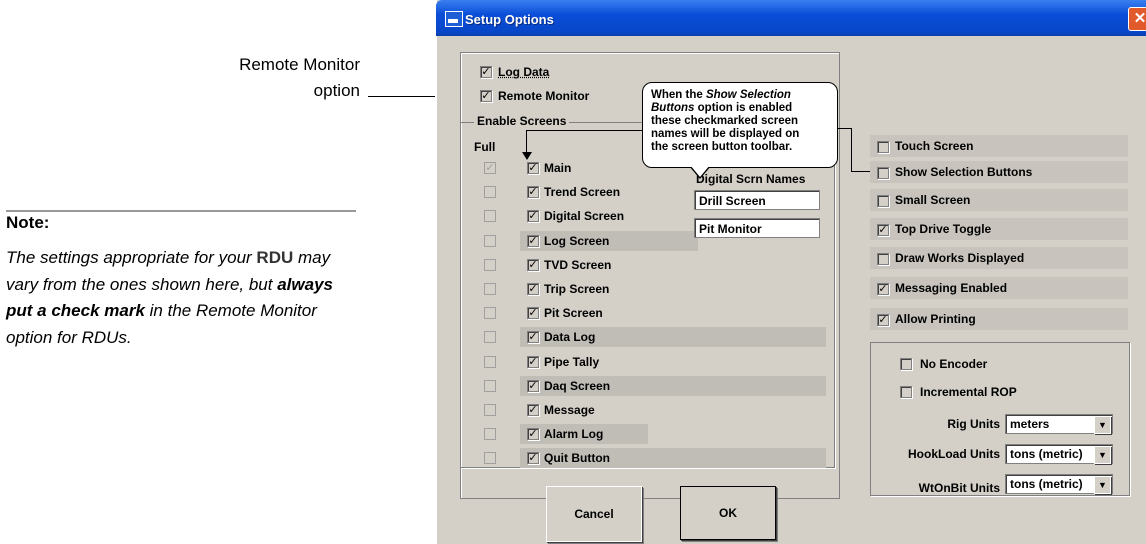  I want to click on screen-label: Trip Screen, so click(577, 289).